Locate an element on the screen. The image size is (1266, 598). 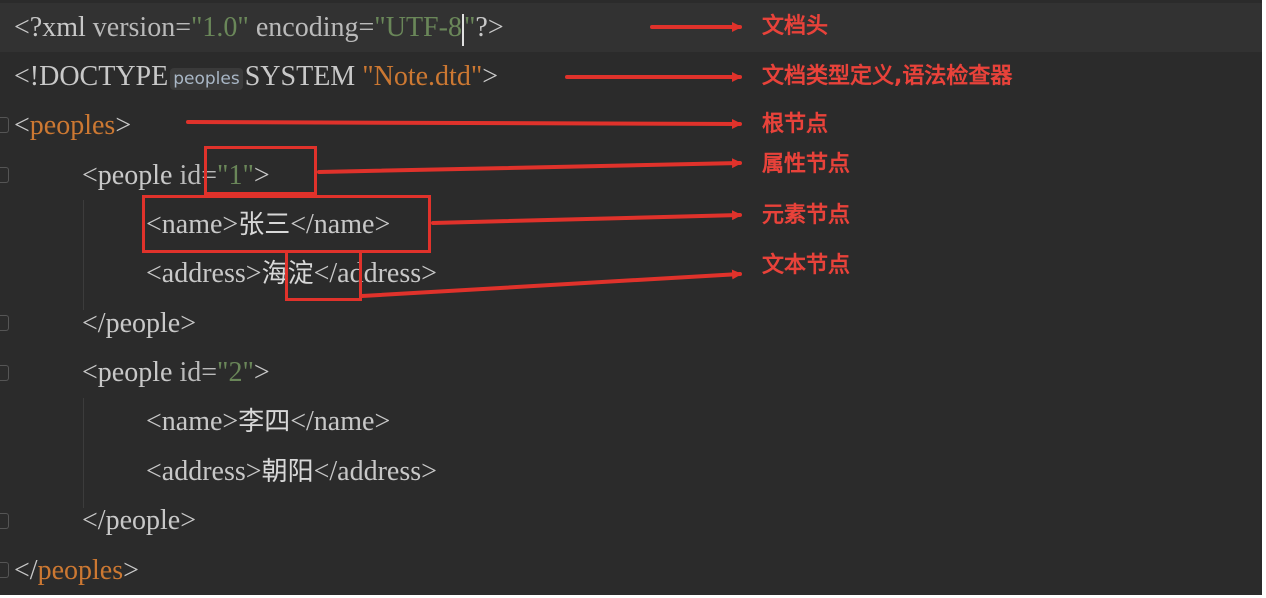
label-doctype: 文档类型定义,语法检查器 is located at coordinates (887, 76).